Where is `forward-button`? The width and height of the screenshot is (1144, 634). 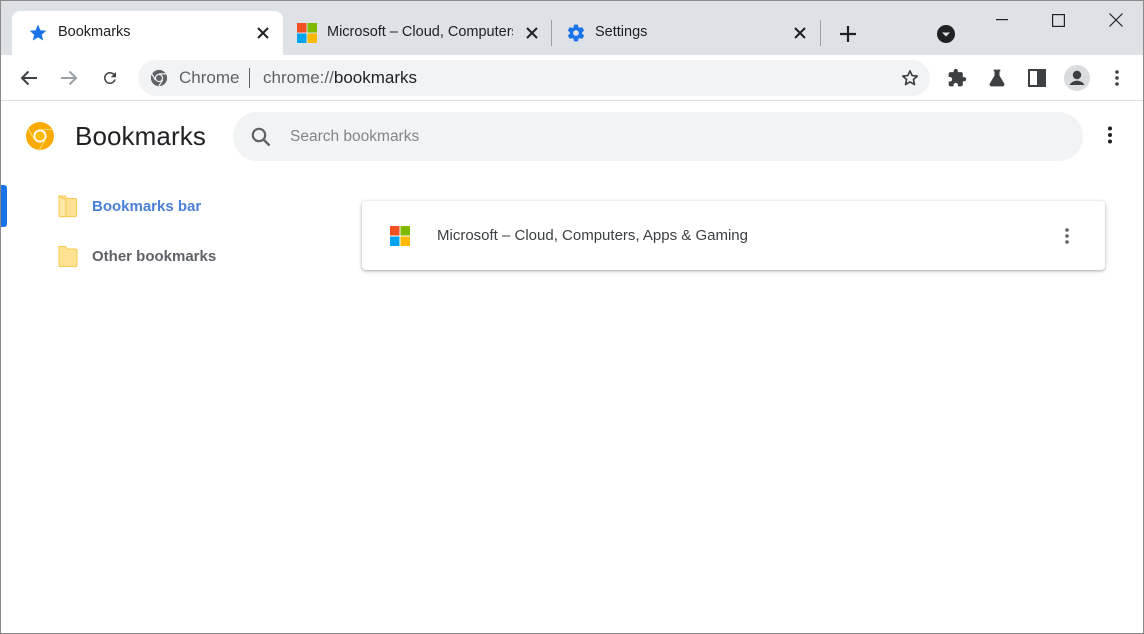 forward-button is located at coordinates (69, 78).